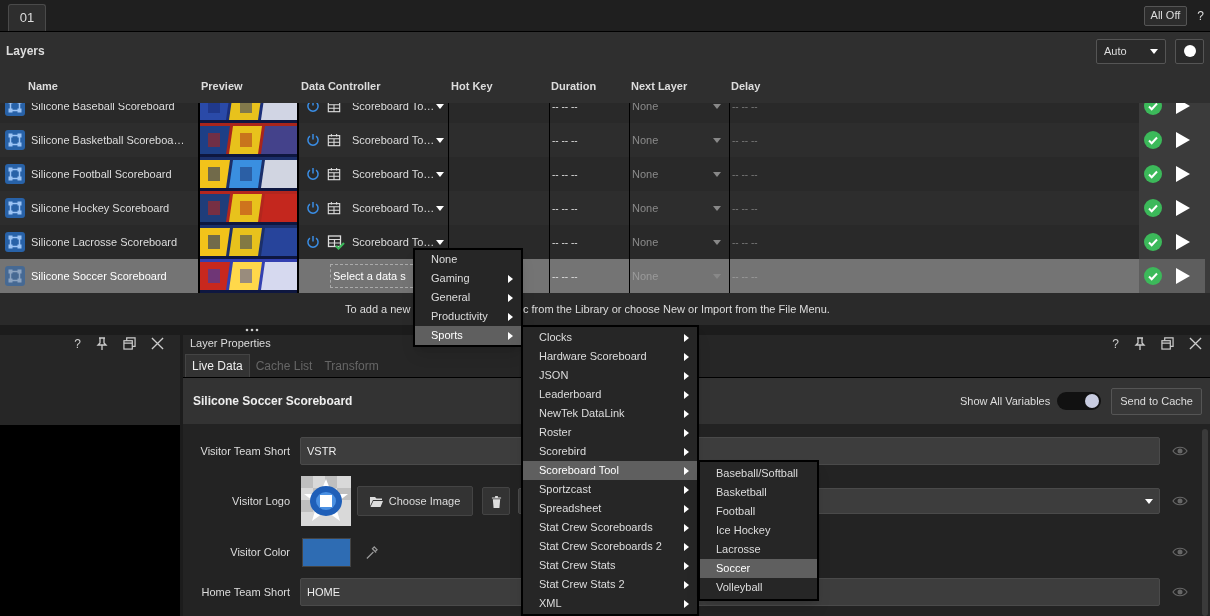  Describe the element at coordinates (610, 603) in the screenshot. I see `menu-item: XML` at that location.